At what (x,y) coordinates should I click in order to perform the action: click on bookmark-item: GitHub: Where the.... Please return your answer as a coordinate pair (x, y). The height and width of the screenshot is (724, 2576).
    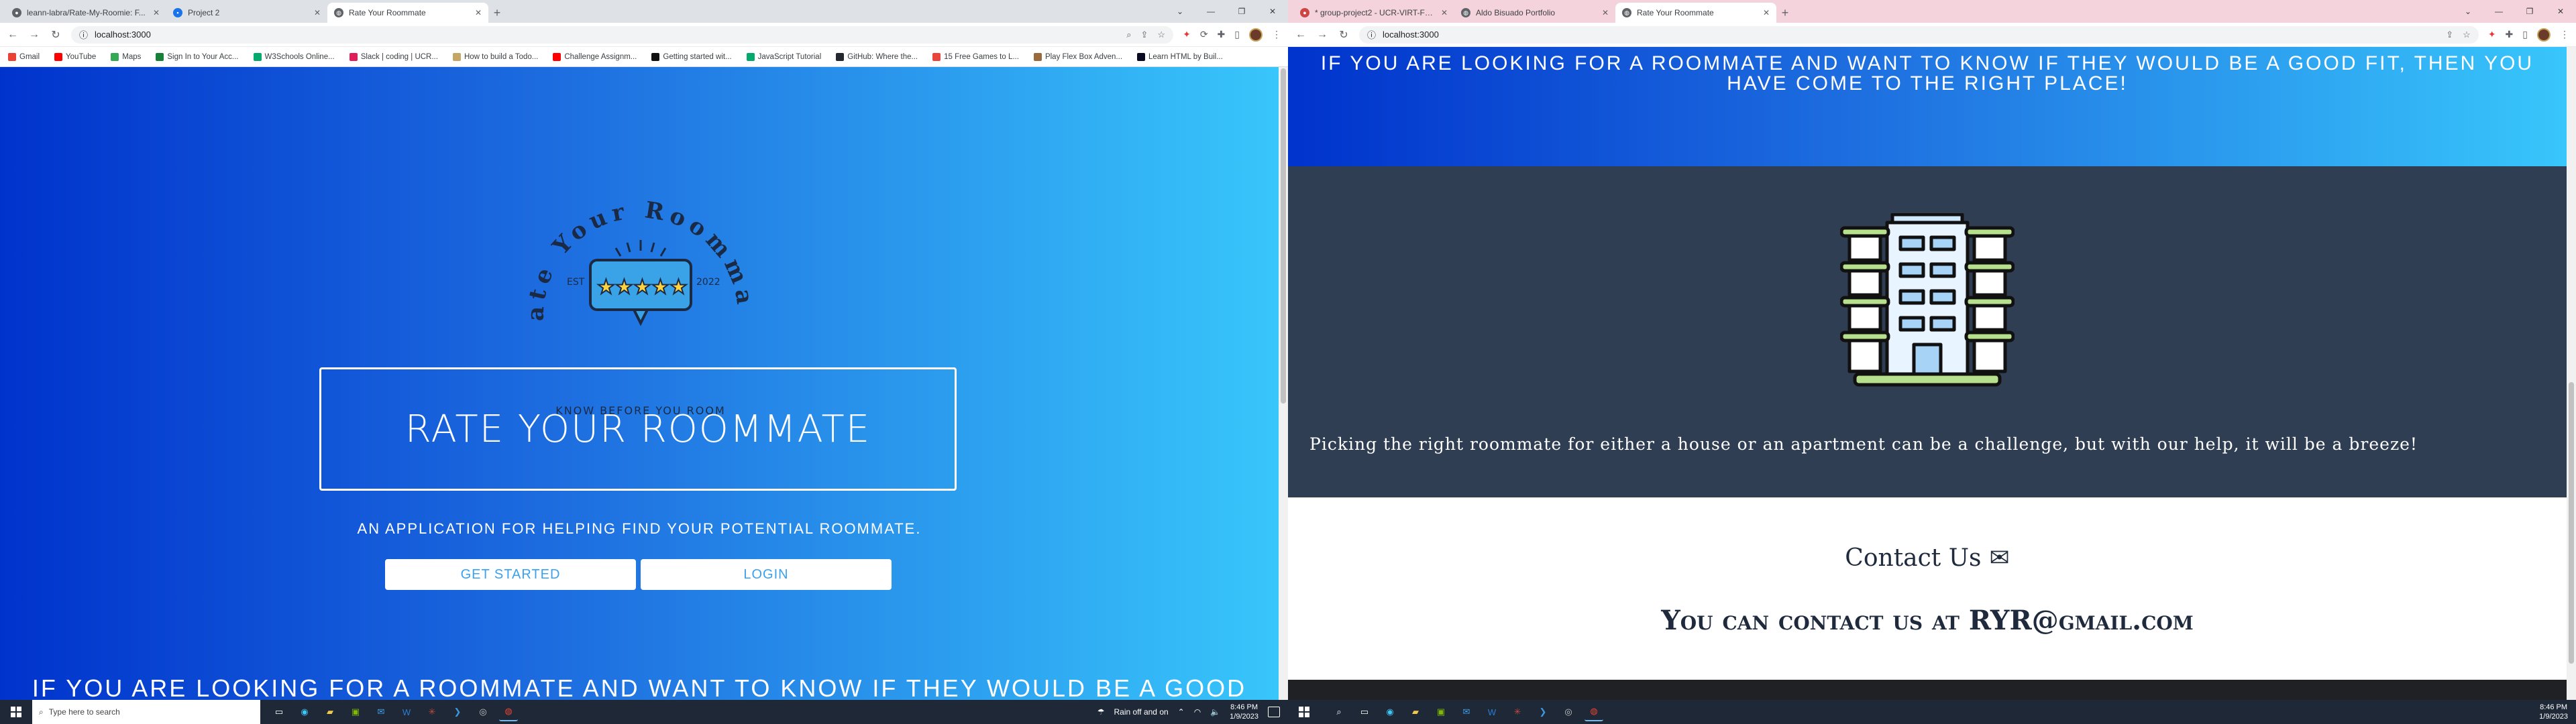
    Looking at the image, I should click on (877, 56).